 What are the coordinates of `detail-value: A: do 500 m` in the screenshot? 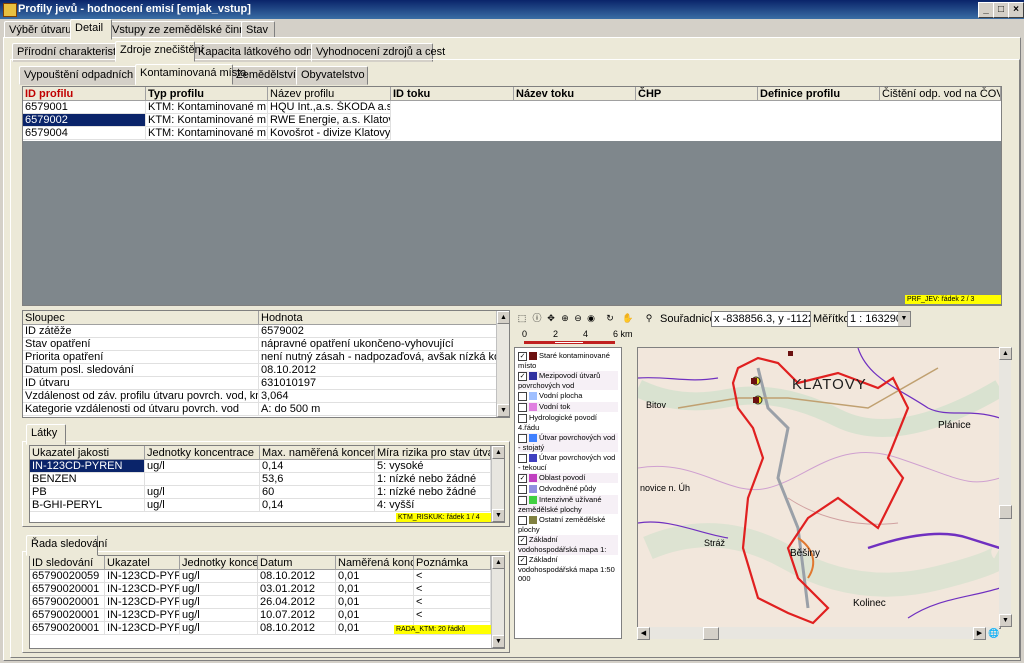 It's located at (378, 409).